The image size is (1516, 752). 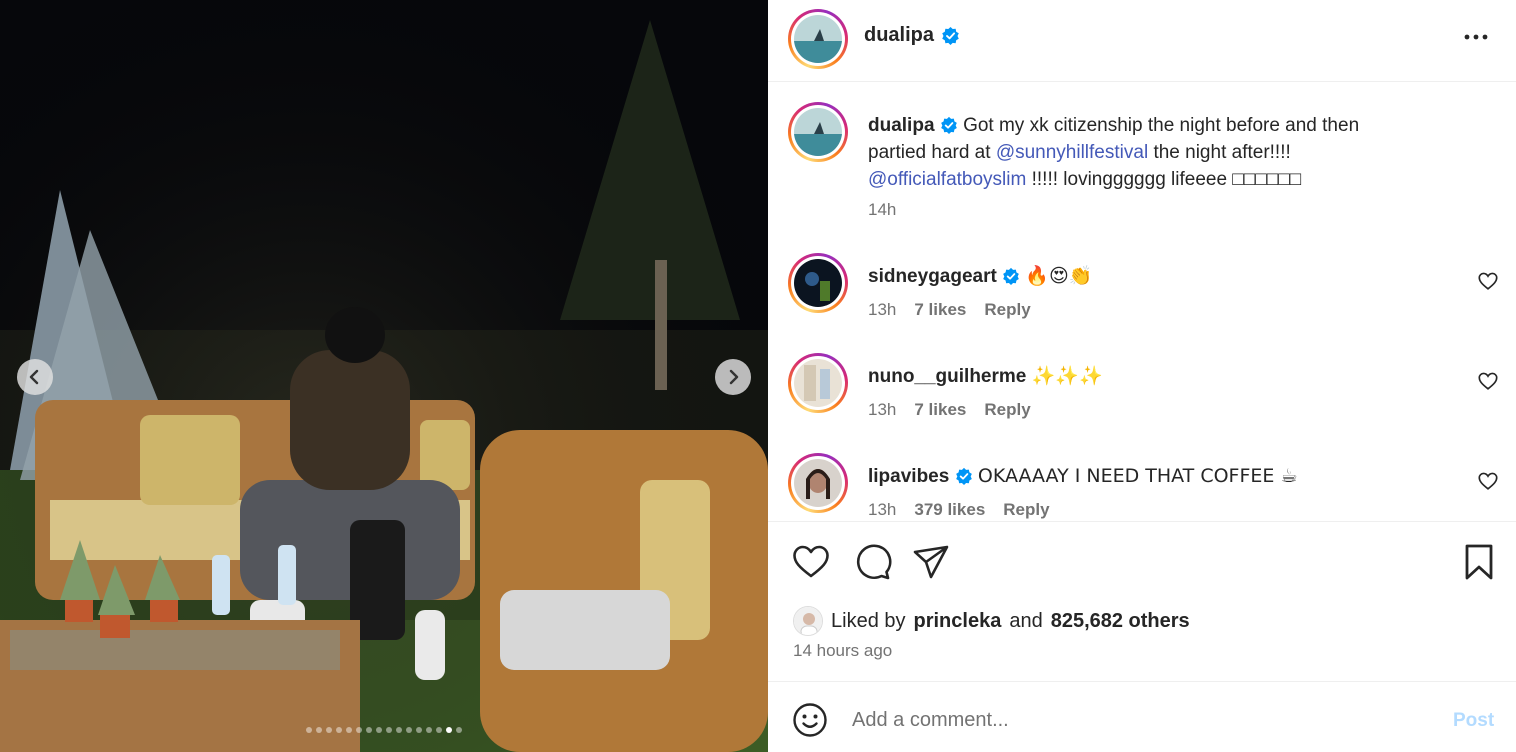 What do you see at coordinates (1142, 41) in the screenshot?
I see `post-header: dualipa` at bounding box center [1142, 41].